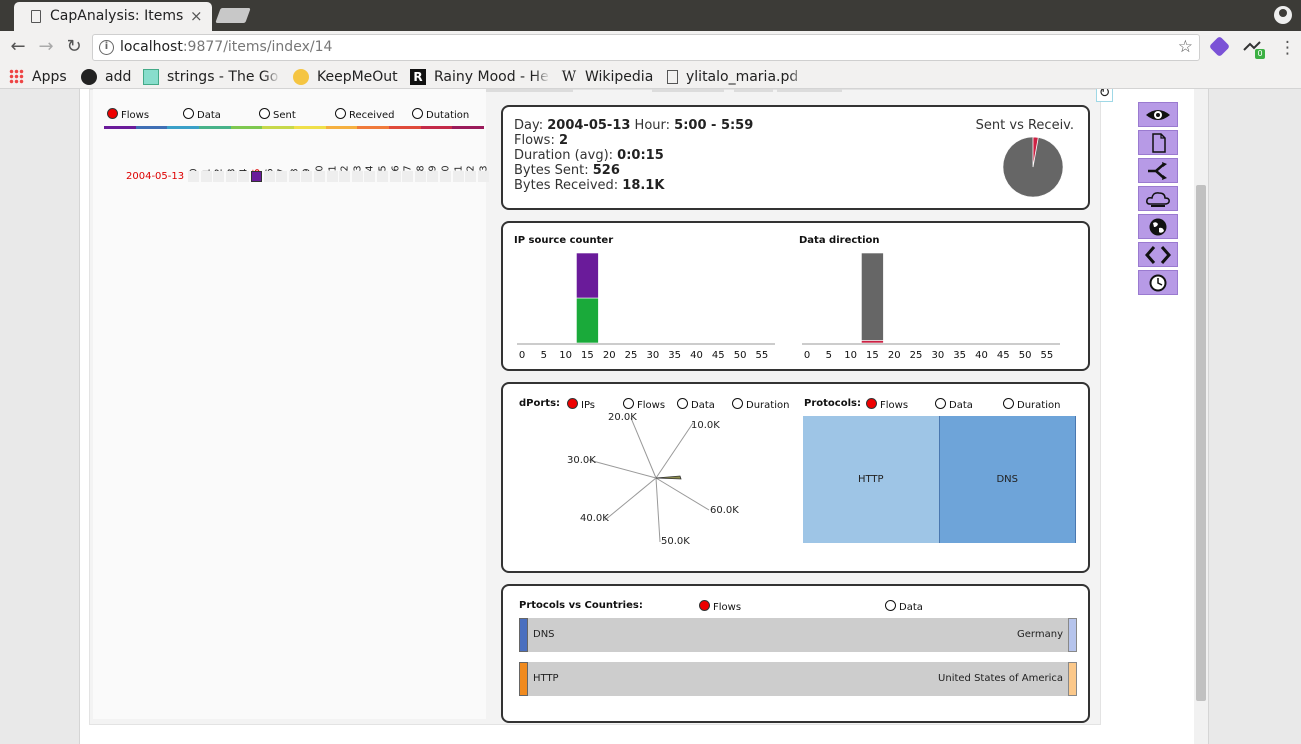 The image size is (1301, 744). Describe the element at coordinates (611, 76) in the screenshot. I see `bookmark-wikipedia: W Wikipedia` at that location.